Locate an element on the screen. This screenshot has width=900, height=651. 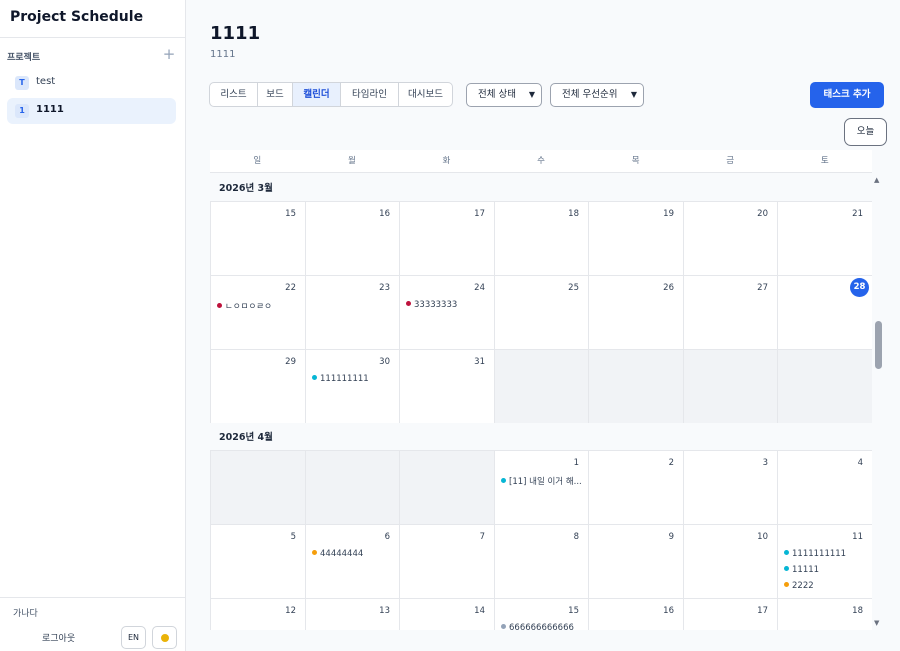
day-cell: 9 is located at coordinates (636, 562).